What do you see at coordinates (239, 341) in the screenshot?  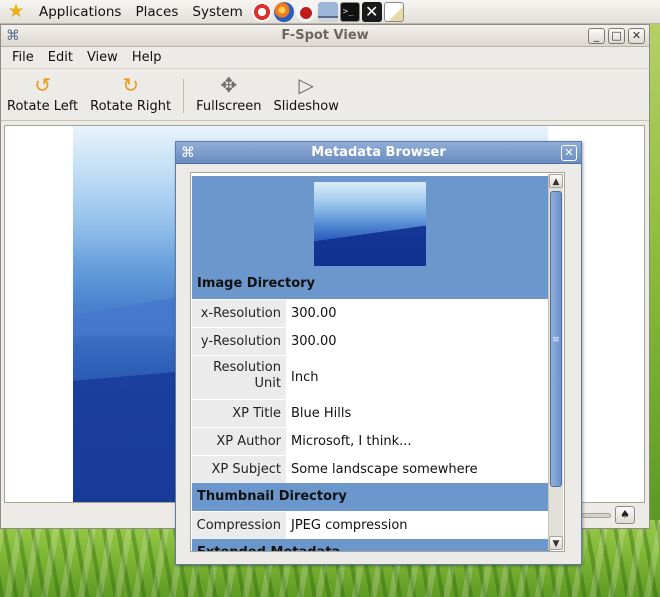 I see `row-key: y-Resolution` at bounding box center [239, 341].